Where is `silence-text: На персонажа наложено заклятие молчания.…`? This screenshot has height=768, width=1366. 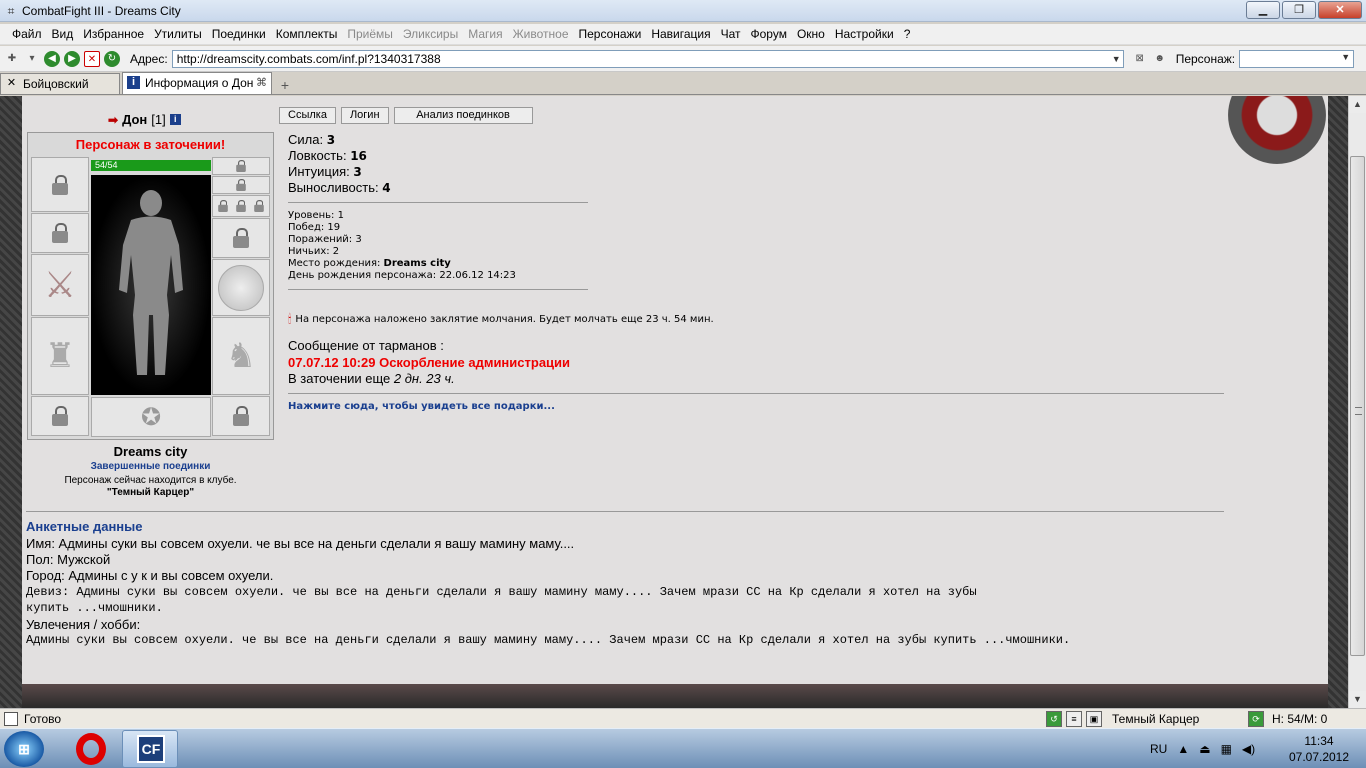 silence-text: На персонажа наложено заклятие молчания.… is located at coordinates (504, 319).